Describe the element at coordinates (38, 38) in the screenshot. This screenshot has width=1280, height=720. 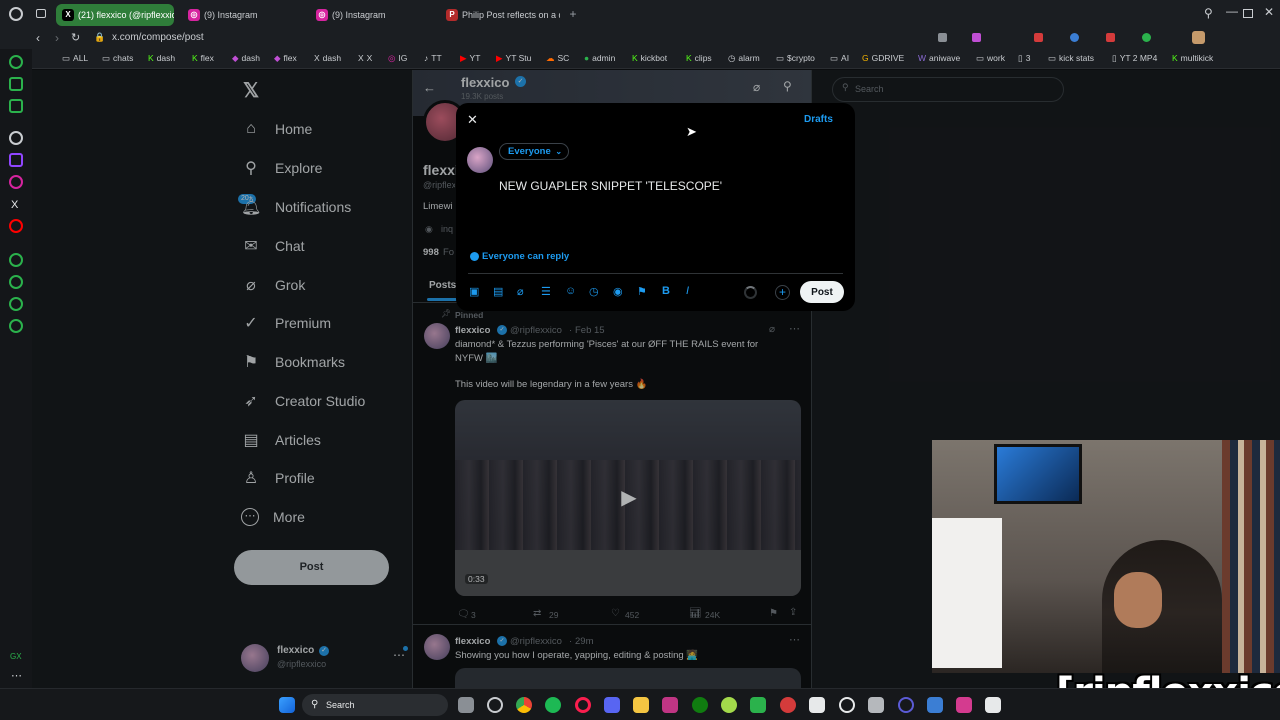
I see `back-icon: ‹` at that location.